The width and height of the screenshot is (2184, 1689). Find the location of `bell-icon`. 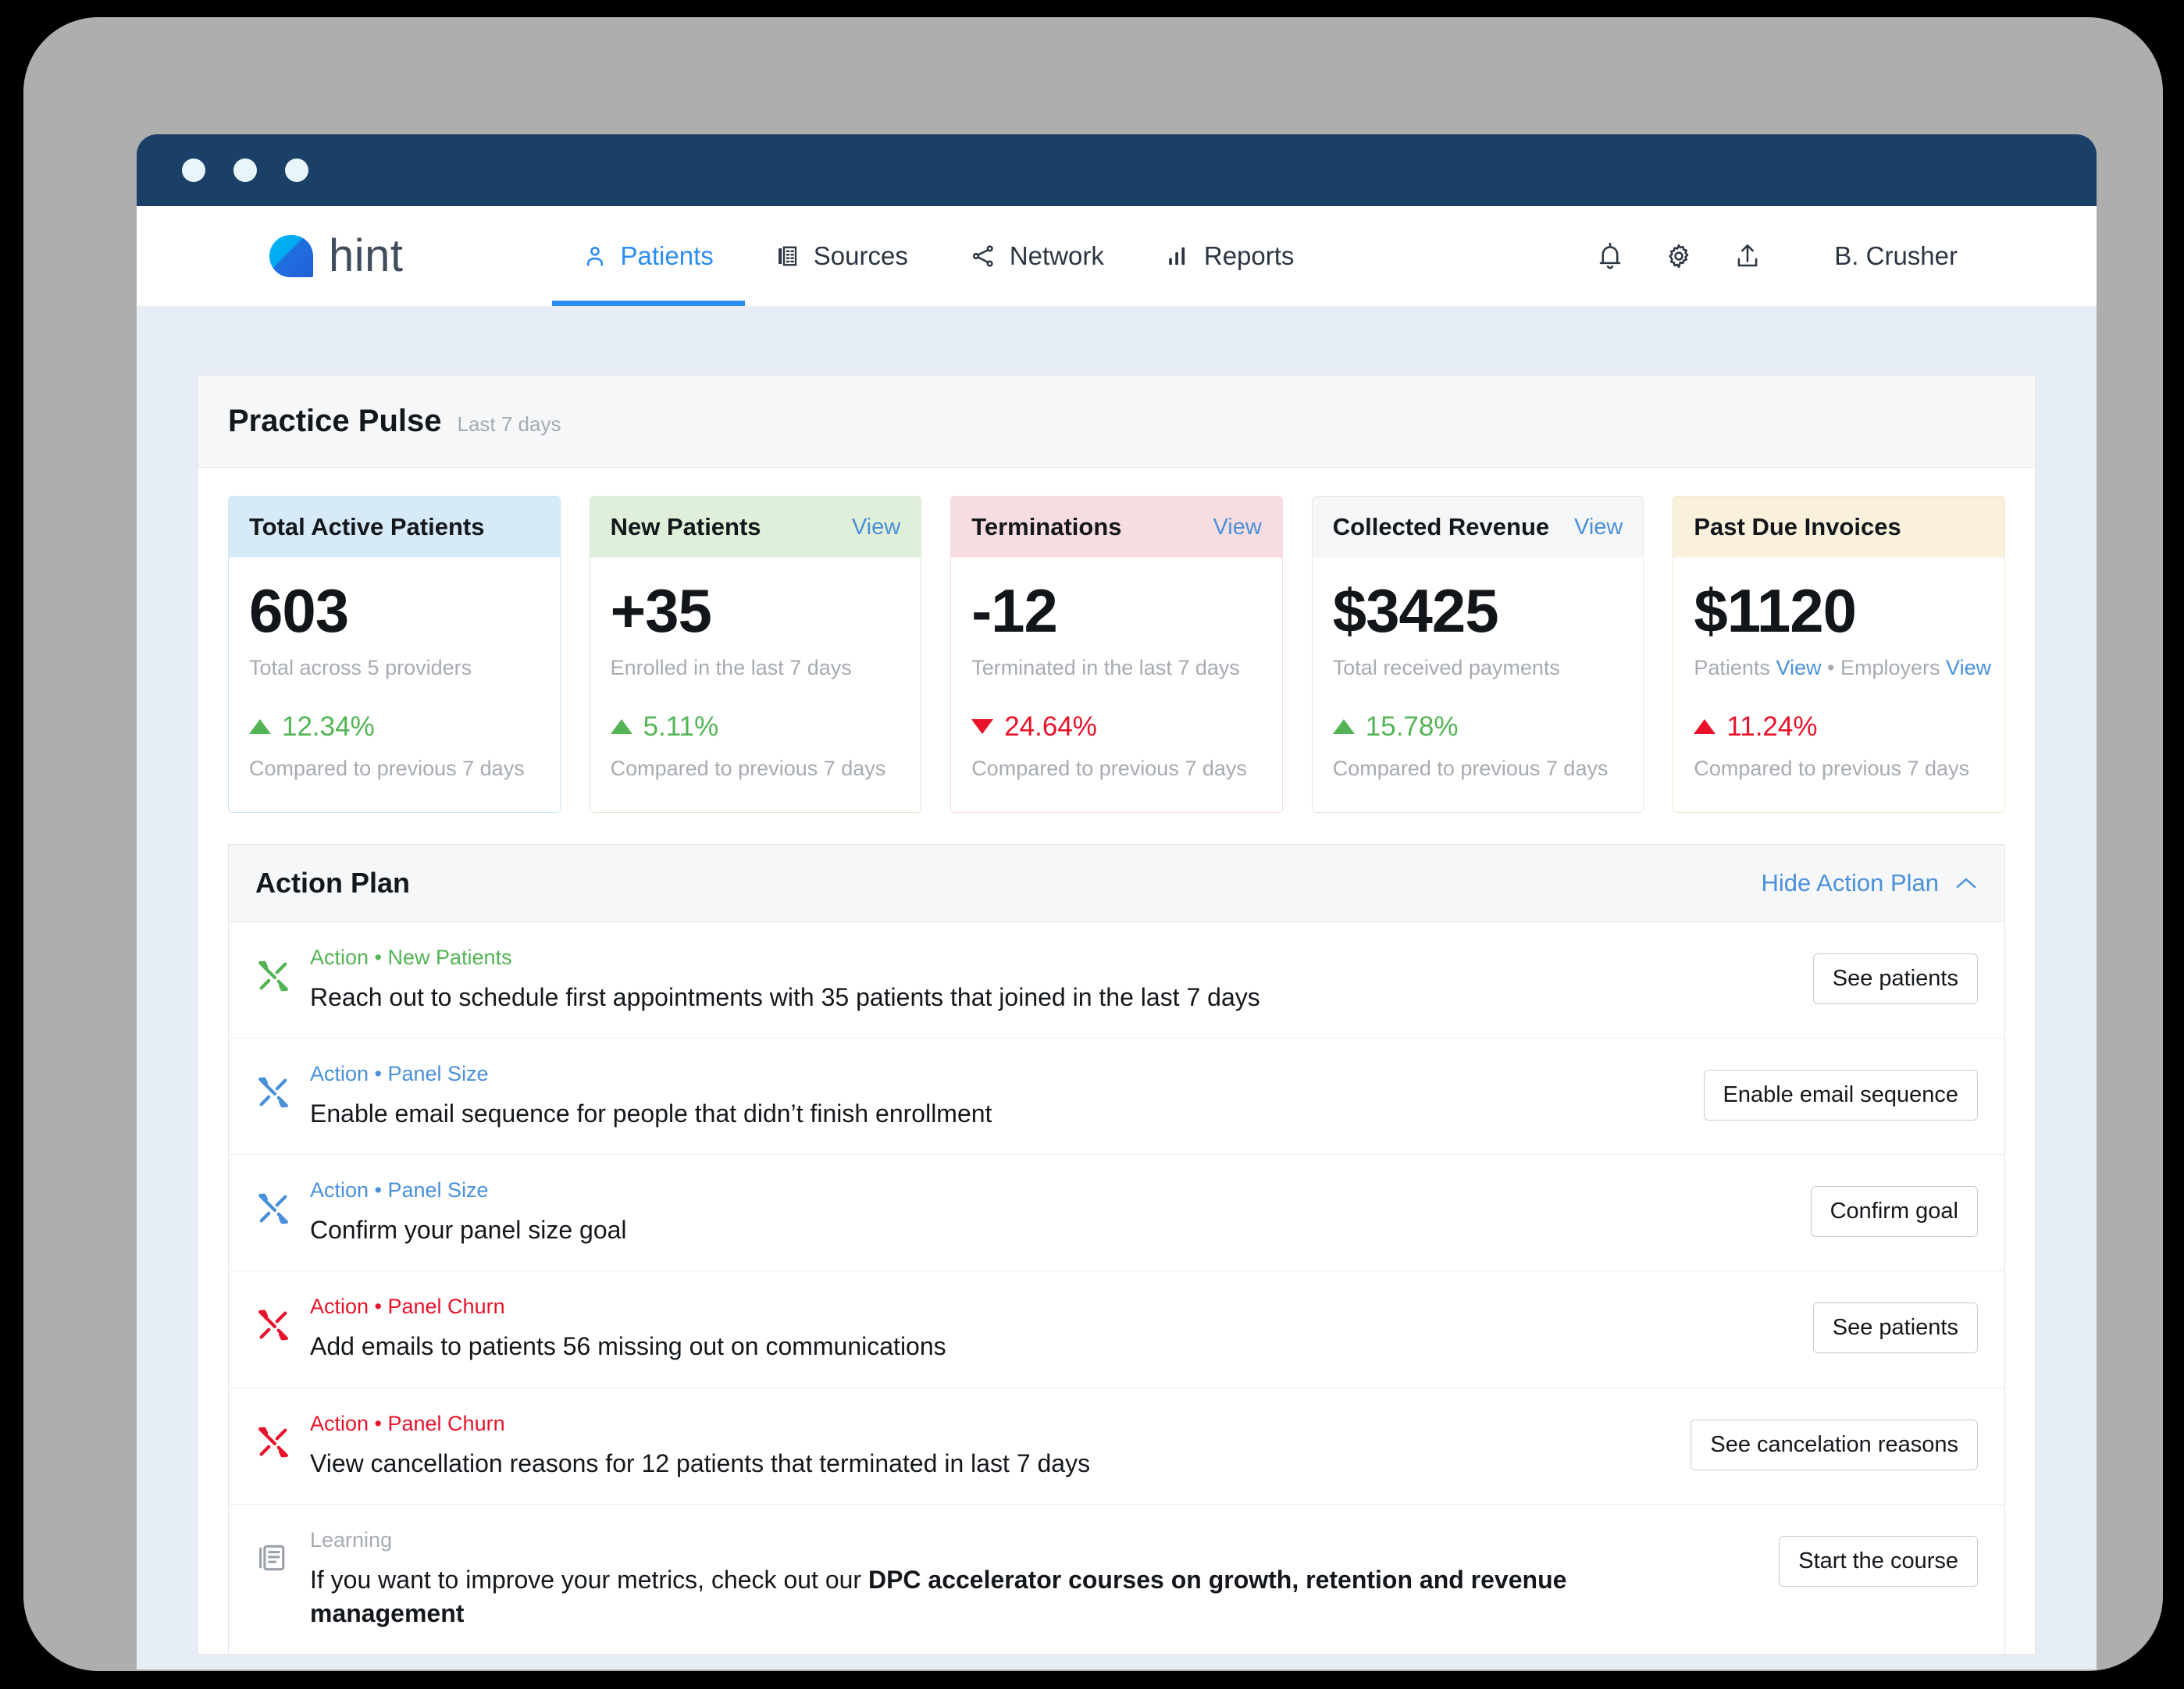

bell-icon is located at coordinates (1610, 256).